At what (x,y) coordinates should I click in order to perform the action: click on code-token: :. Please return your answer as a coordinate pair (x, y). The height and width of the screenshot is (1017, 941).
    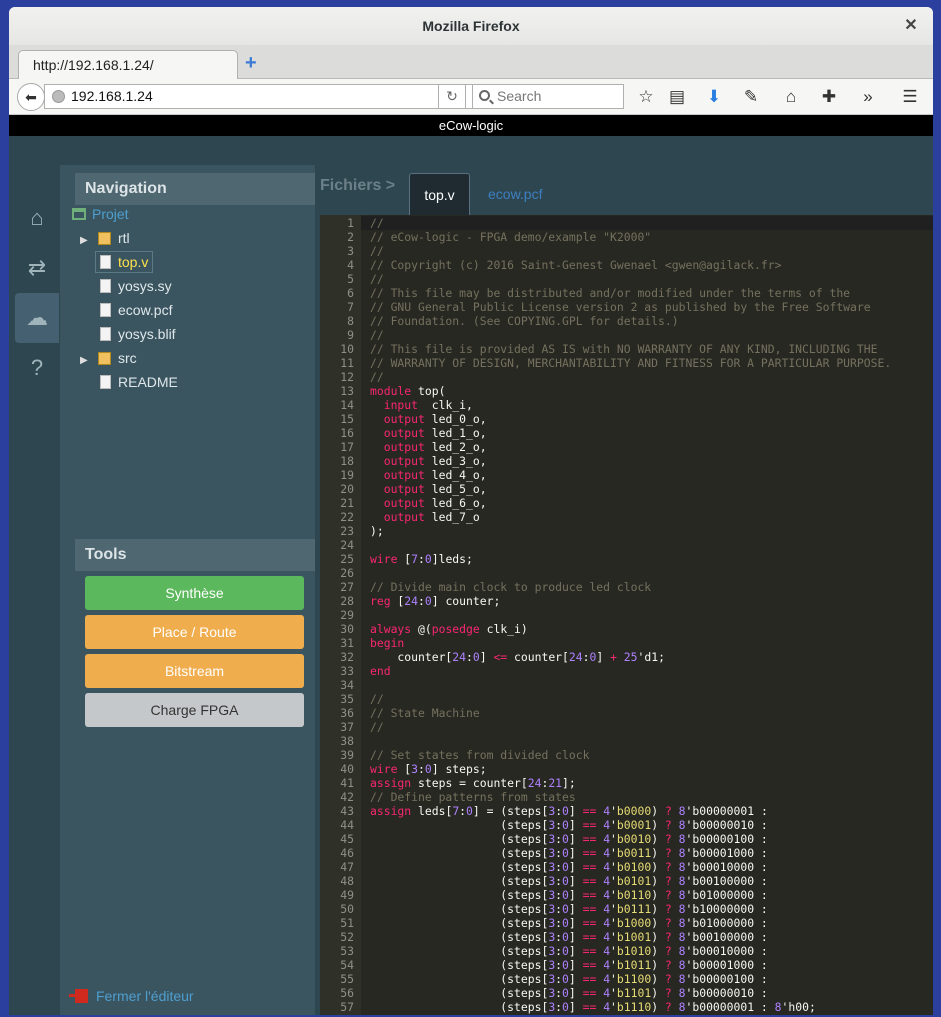
    Looking at the image, I should click on (559, 881).